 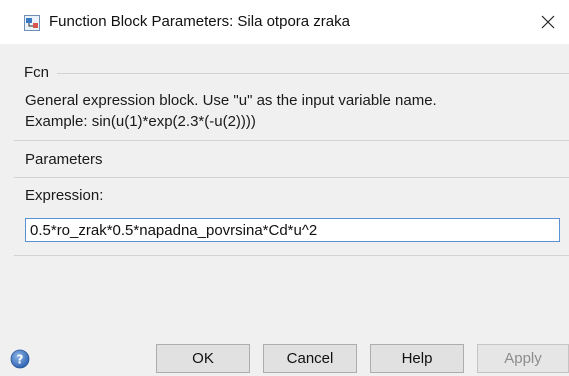 What do you see at coordinates (313, 73) in the screenshot?
I see `block-group-divider` at bounding box center [313, 73].